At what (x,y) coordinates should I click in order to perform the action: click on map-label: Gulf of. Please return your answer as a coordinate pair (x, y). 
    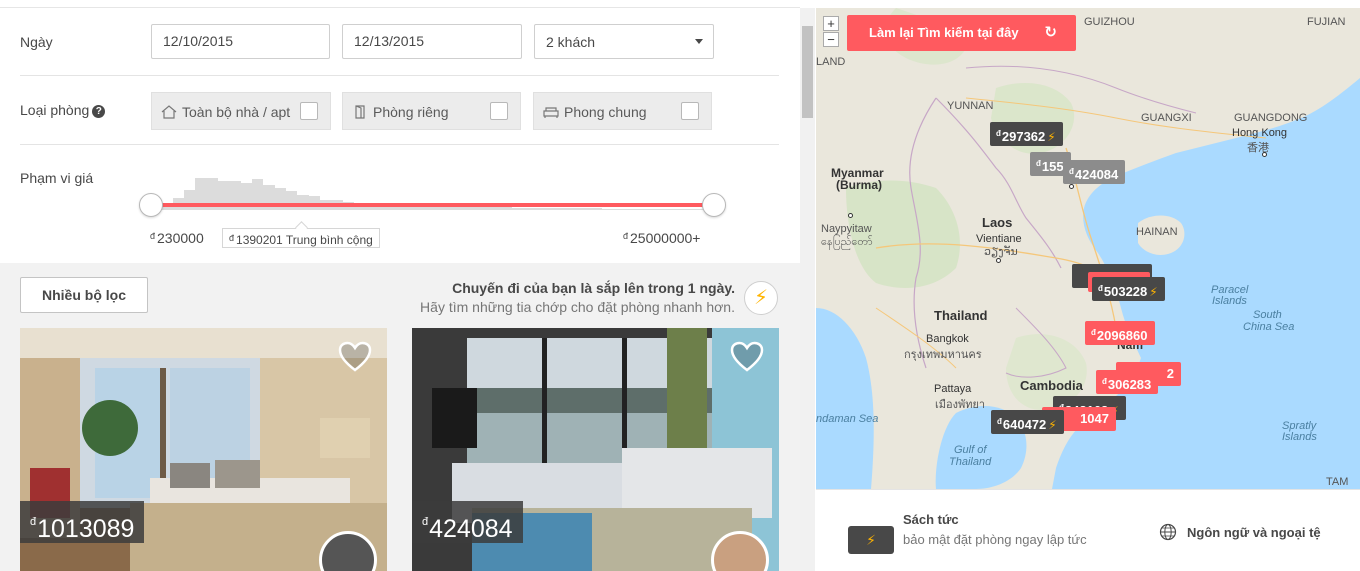
    Looking at the image, I should click on (970, 450).